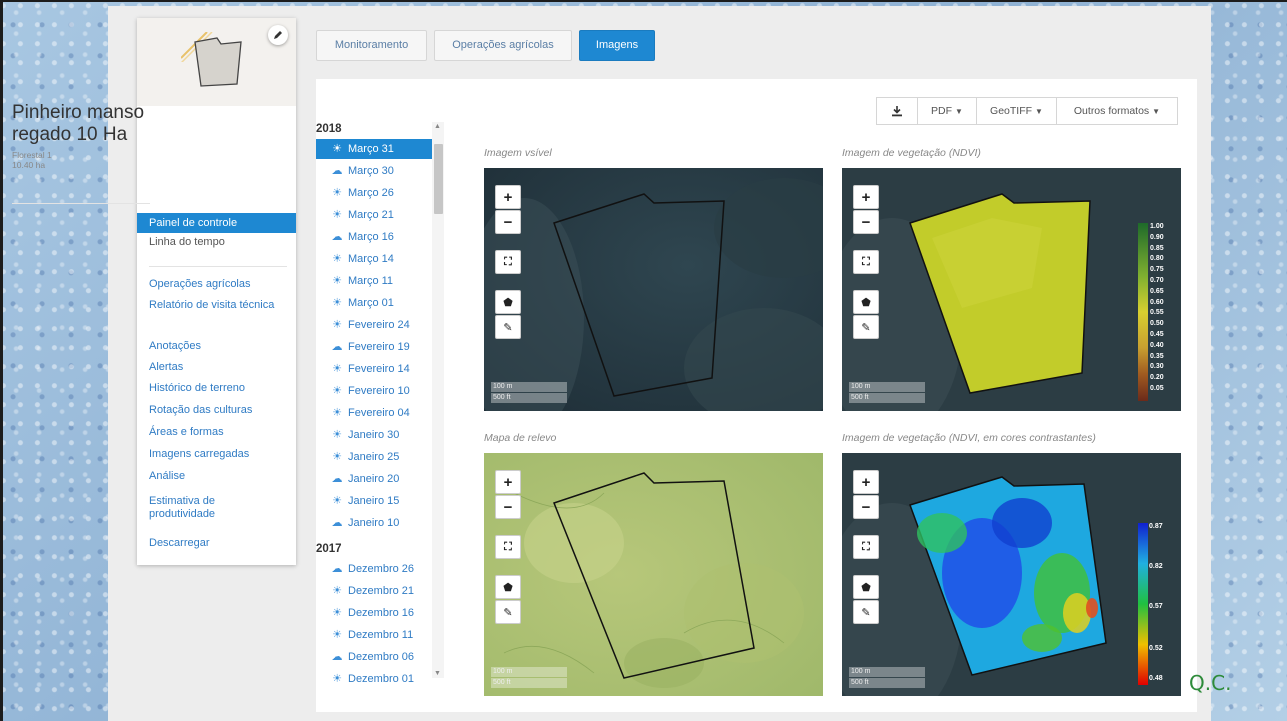  I want to click on date-item: ☀ Dezembro 11, so click(374, 635).